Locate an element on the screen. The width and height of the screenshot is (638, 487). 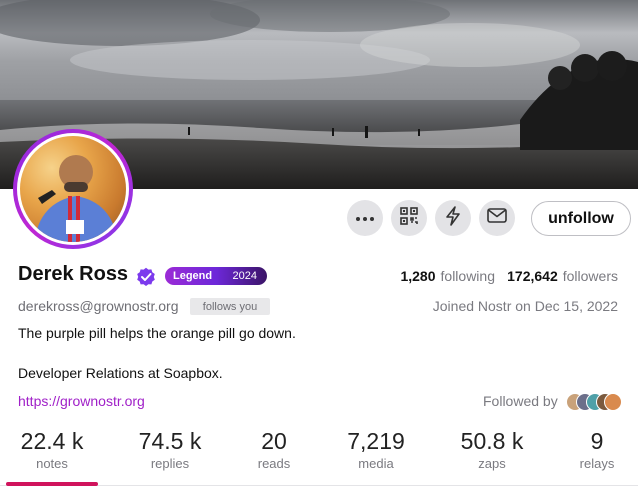
bio-line-2: Developer Relations at Soapbox. is located at coordinates (120, 373).